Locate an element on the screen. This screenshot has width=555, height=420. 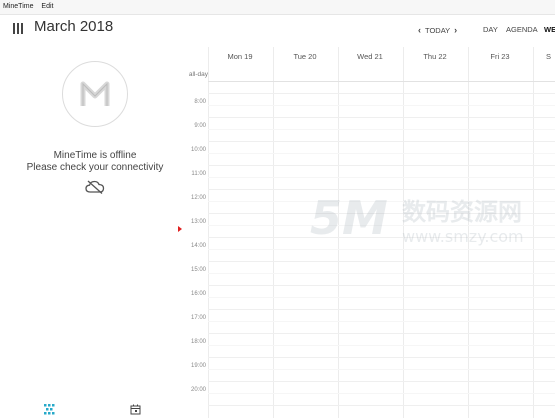
day-header-wed: Wed 21 is located at coordinates (370, 56).